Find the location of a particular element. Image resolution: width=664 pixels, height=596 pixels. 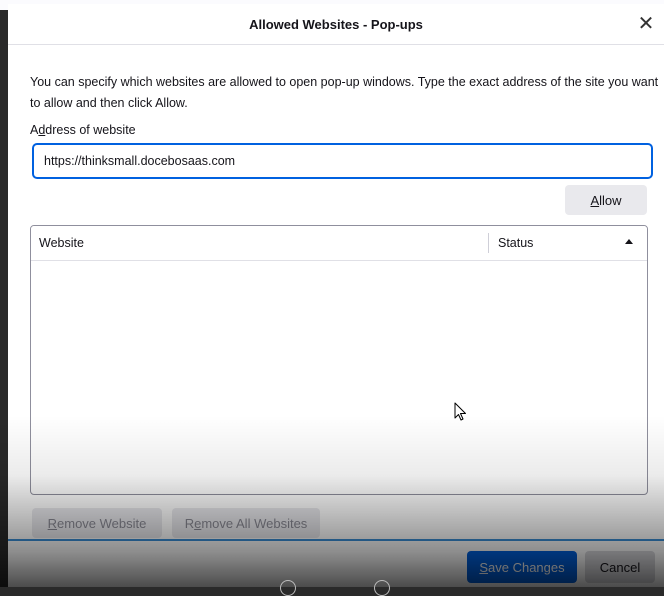

remove-website-label-rest: emove Website is located at coordinates (102, 523).